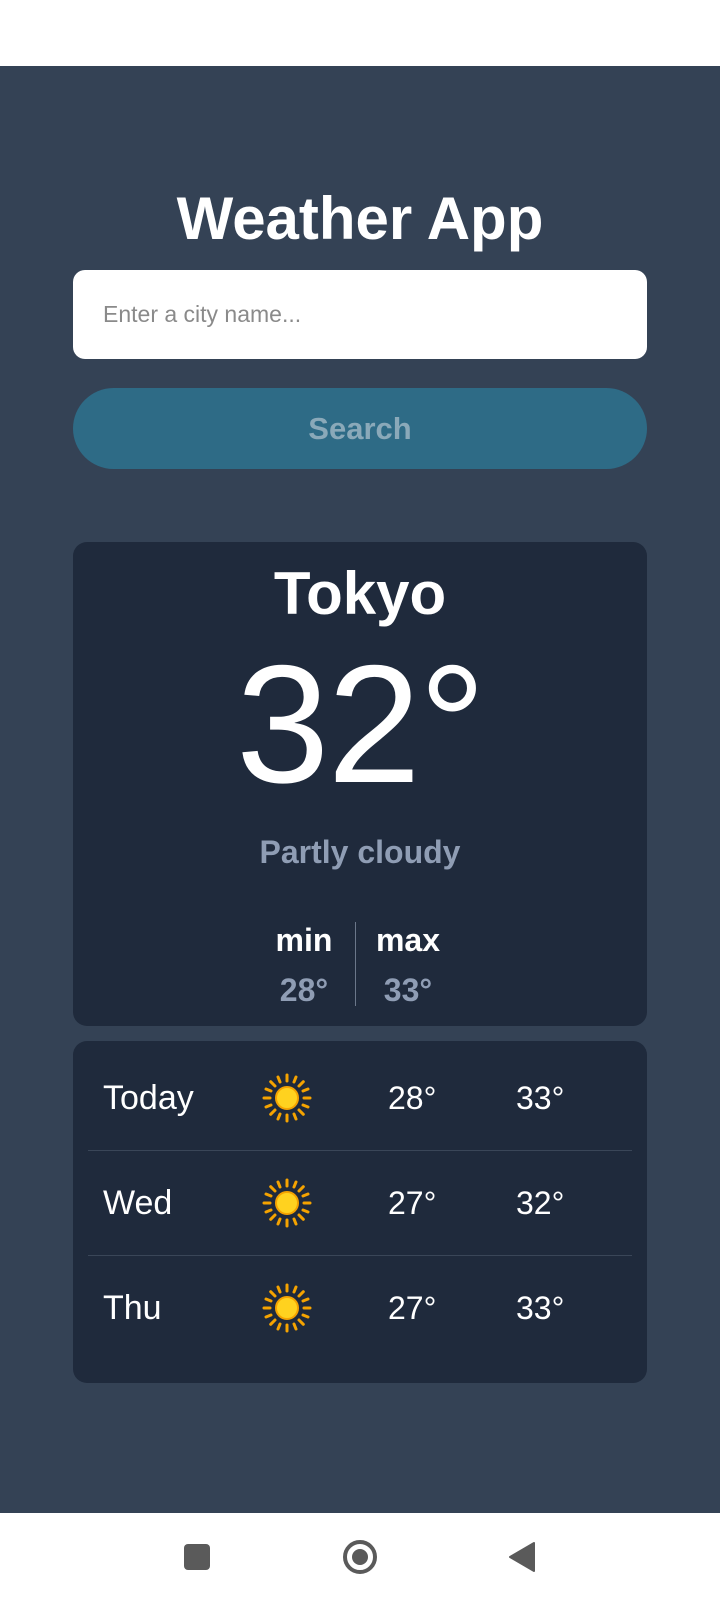 The height and width of the screenshot is (1600, 720). What do you see at coordinates (360, 314) in the screenshot?
I see `city-search-input` at bounding box center [360, 314].